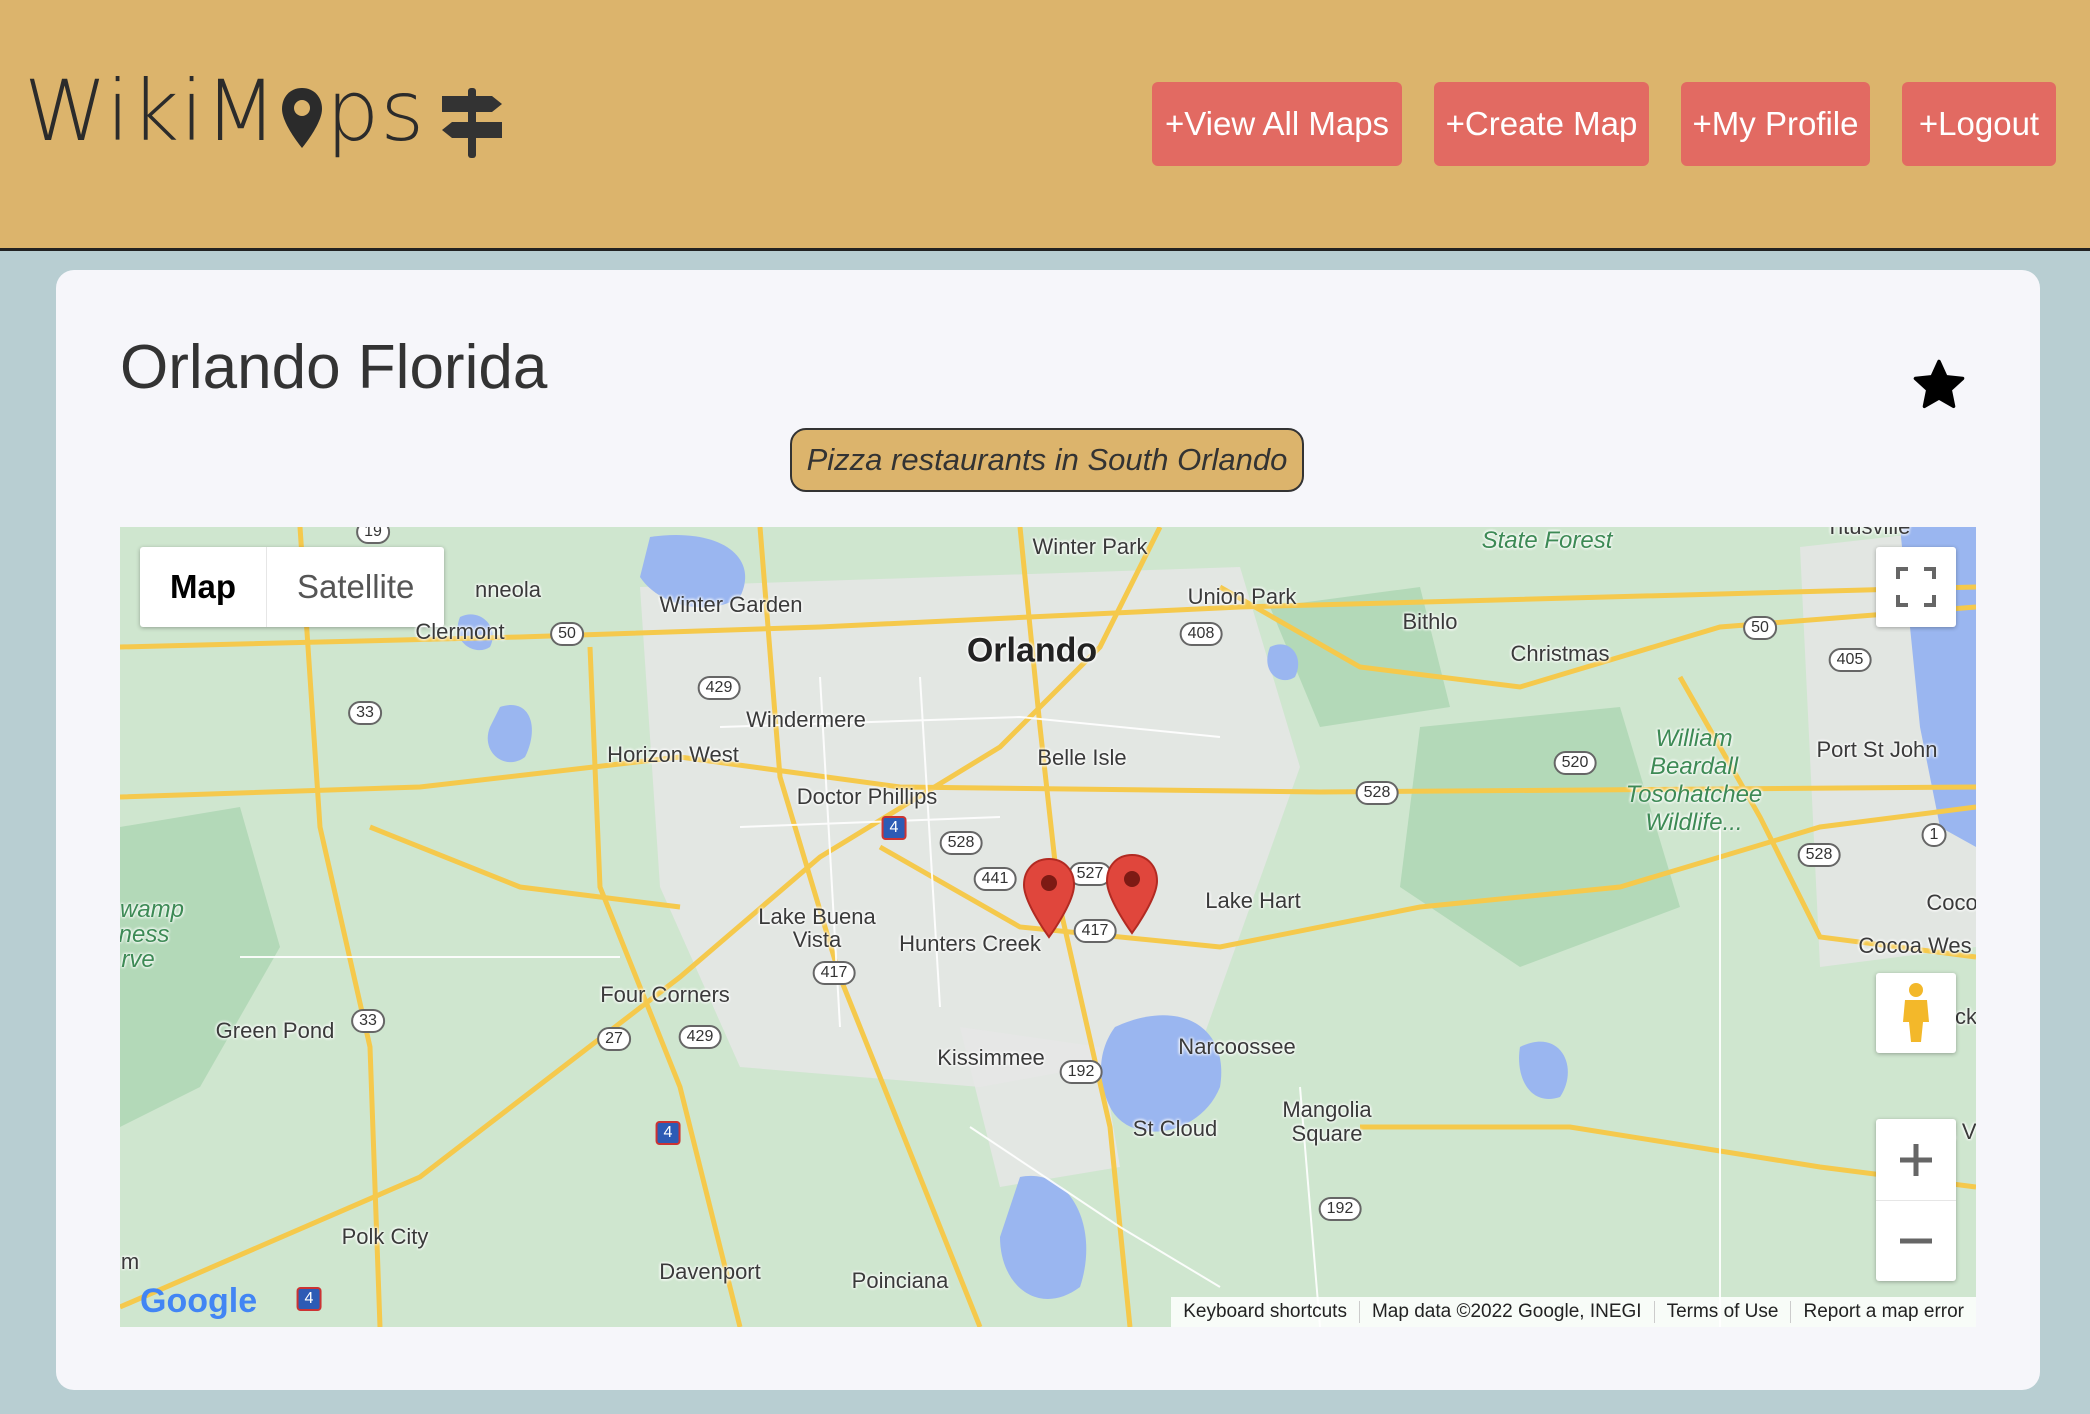 The image size is (2090, 1414). Describe the element at coordinates (900, 1280) in the screenshot. I see `map-label-poinciana: Poinciana` at that location.